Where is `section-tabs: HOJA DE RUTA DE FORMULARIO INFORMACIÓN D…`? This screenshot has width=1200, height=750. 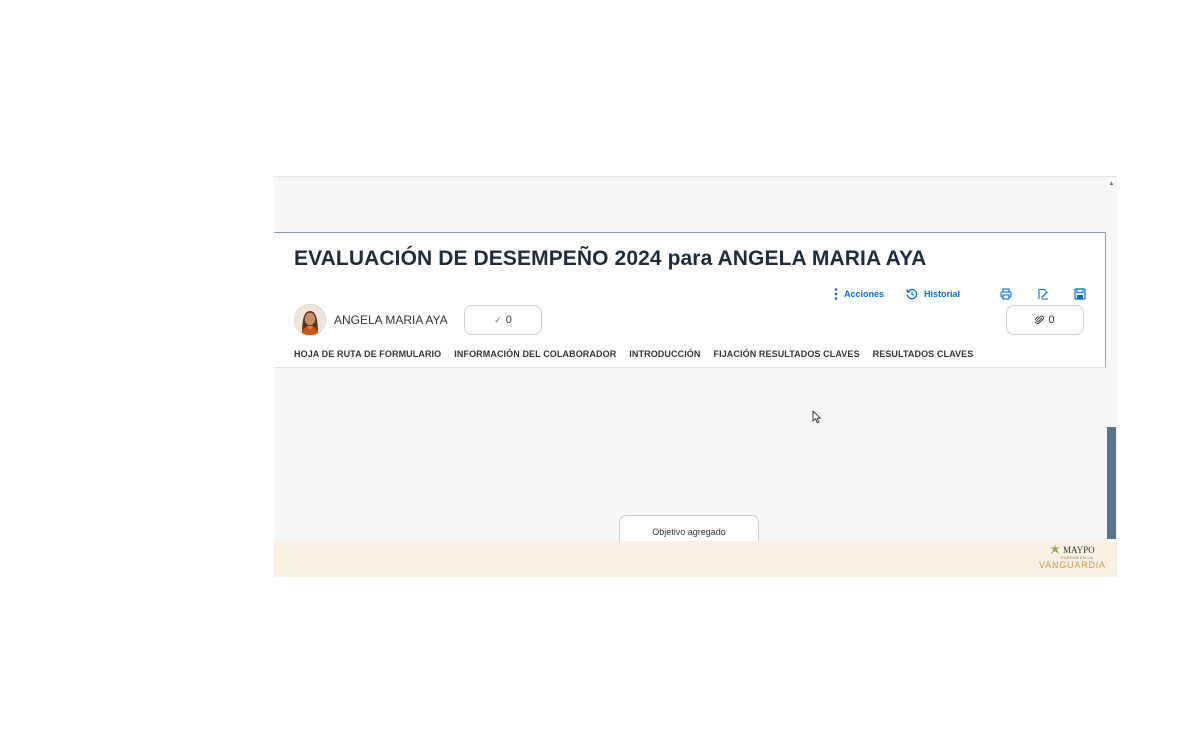
section-tabs: HOJA DE RUTA DE FORMULARIO INFORMACIÓN D… is located at coordinates (633, 354).